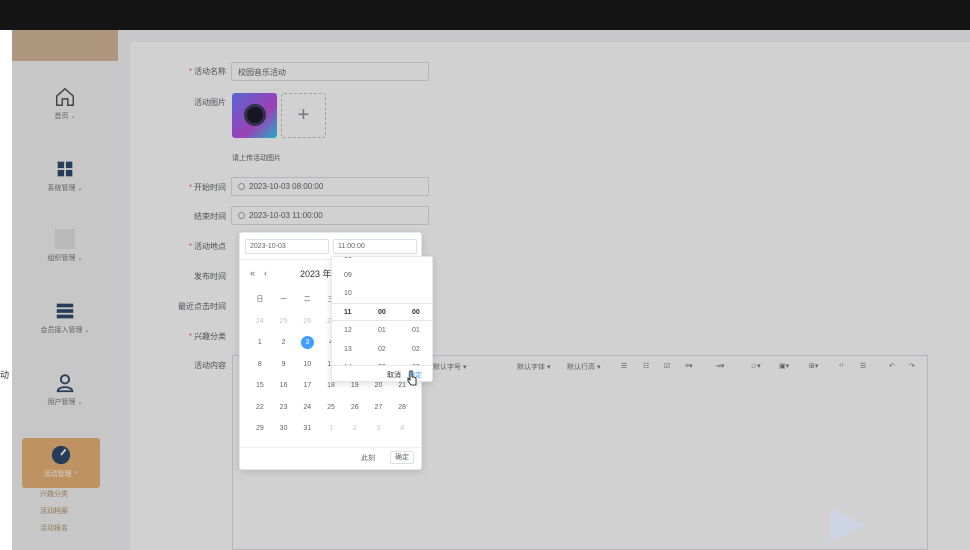 The image size is (970, 550). What do you see at coordinates (307, 368) in the screenshot?
I see `calendar-day: 10` at bounding box center [307, 368].